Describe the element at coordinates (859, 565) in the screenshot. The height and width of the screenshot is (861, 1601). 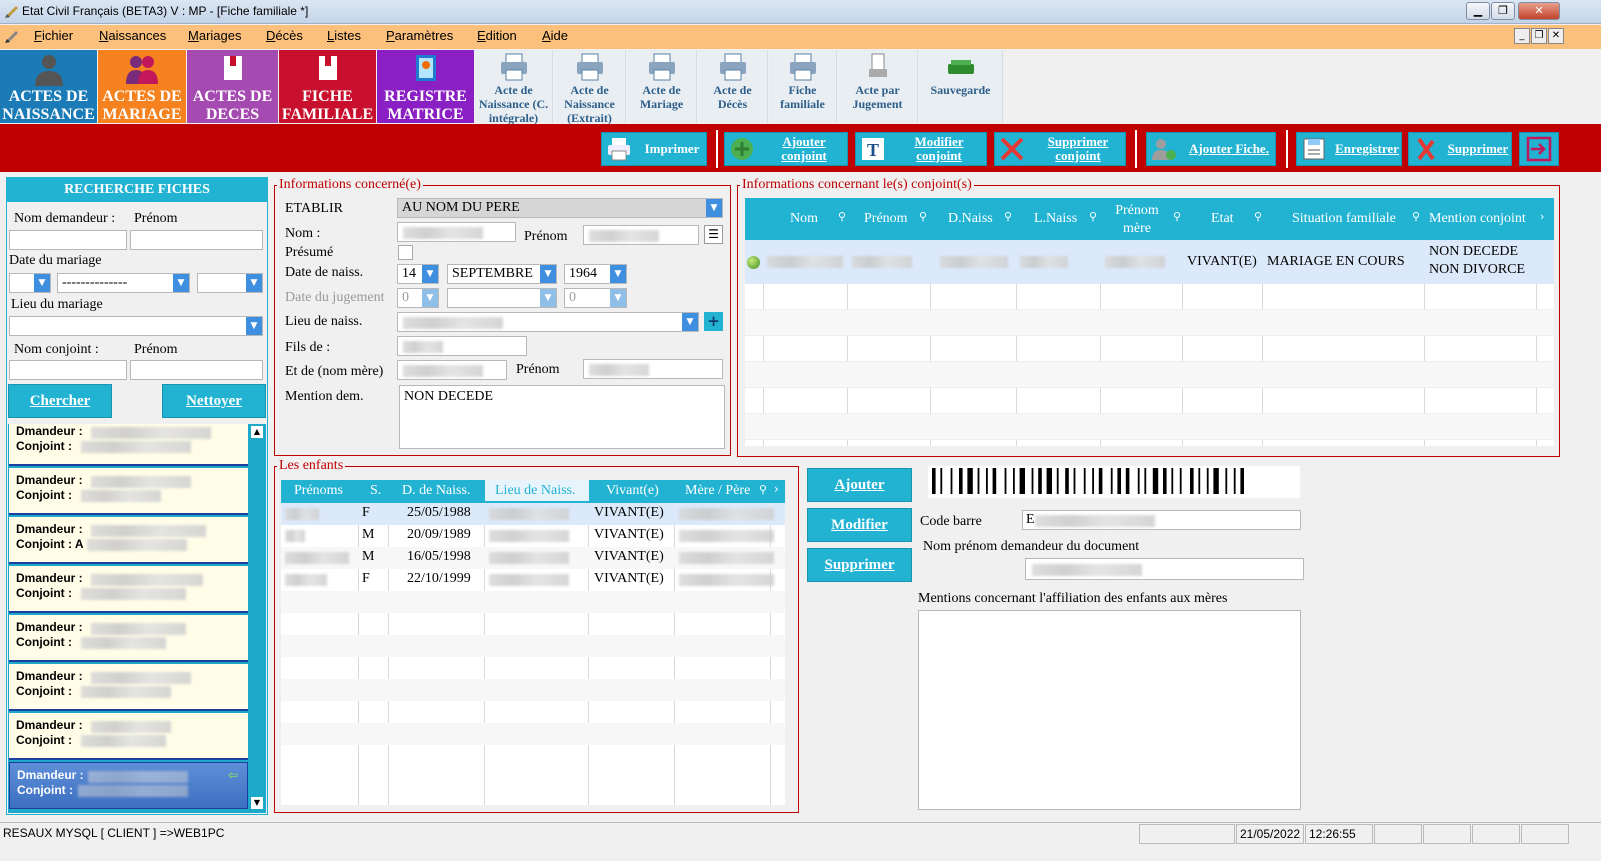
I see `supprimer-enfant-button: Supprimer` at that location.